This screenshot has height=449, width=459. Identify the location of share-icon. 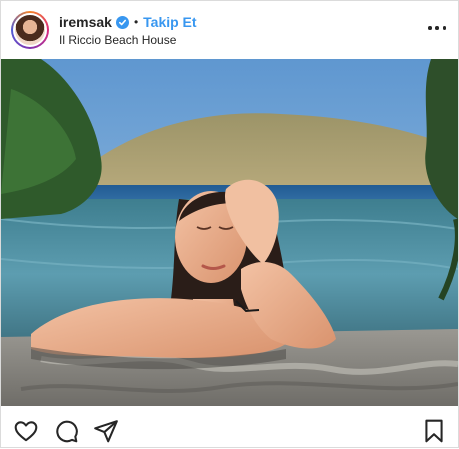
(106, 431).